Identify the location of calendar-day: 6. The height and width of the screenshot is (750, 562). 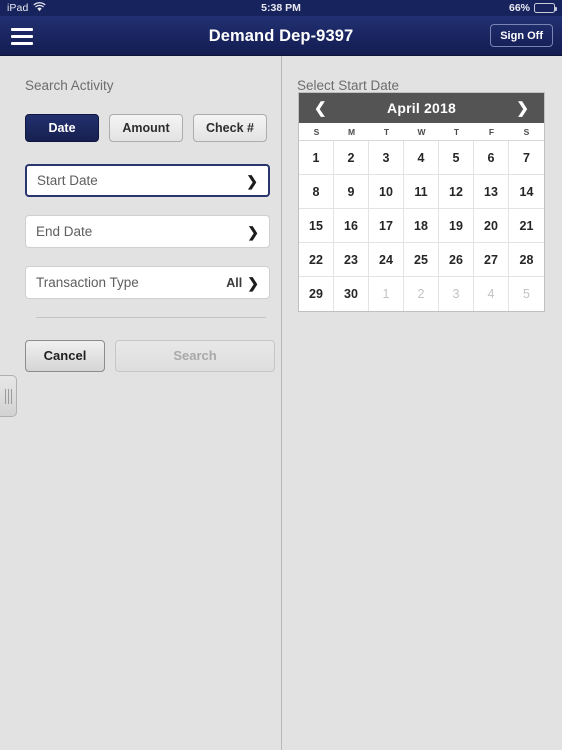
(491, 158).